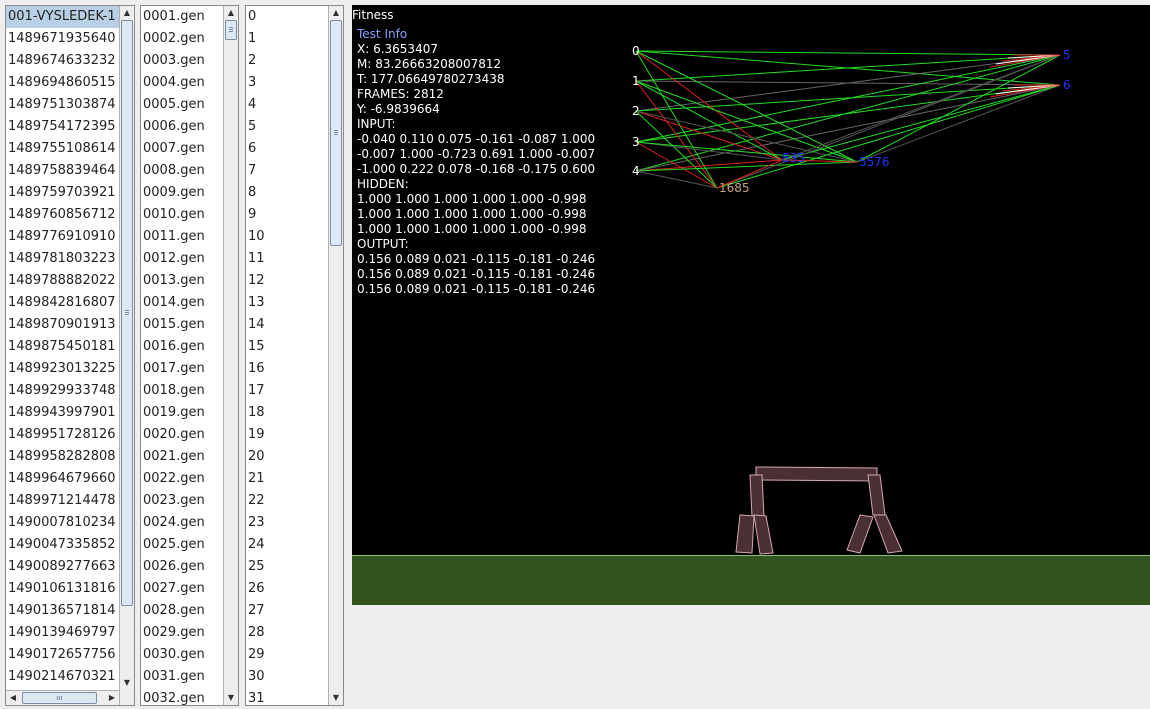 The width and height of the screenshot is (1150, 709). Describe the element at coordinates (182, 215) in the screenshot. I see `list-item: 0010.gen` at that location.